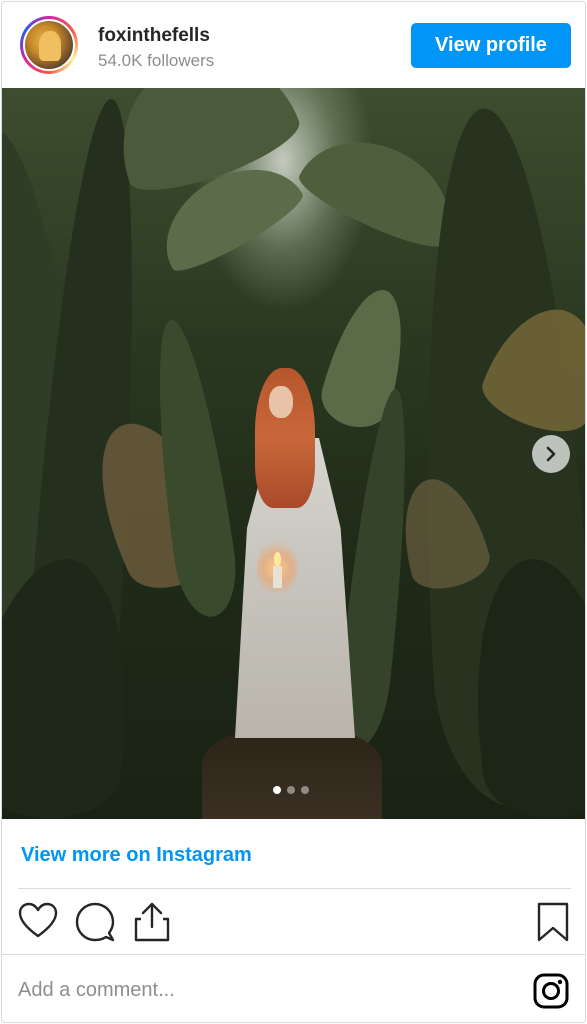 Image resolution: width=587 pixels, height=1024 pixels. I want to click on share-icon, so click(152, 922).